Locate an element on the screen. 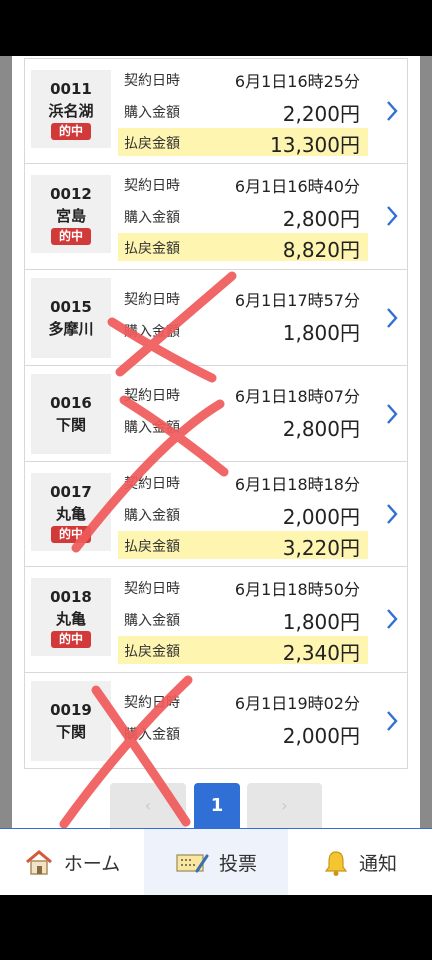  payout-amount: 13,300円 is located at coordinates (315, 145).